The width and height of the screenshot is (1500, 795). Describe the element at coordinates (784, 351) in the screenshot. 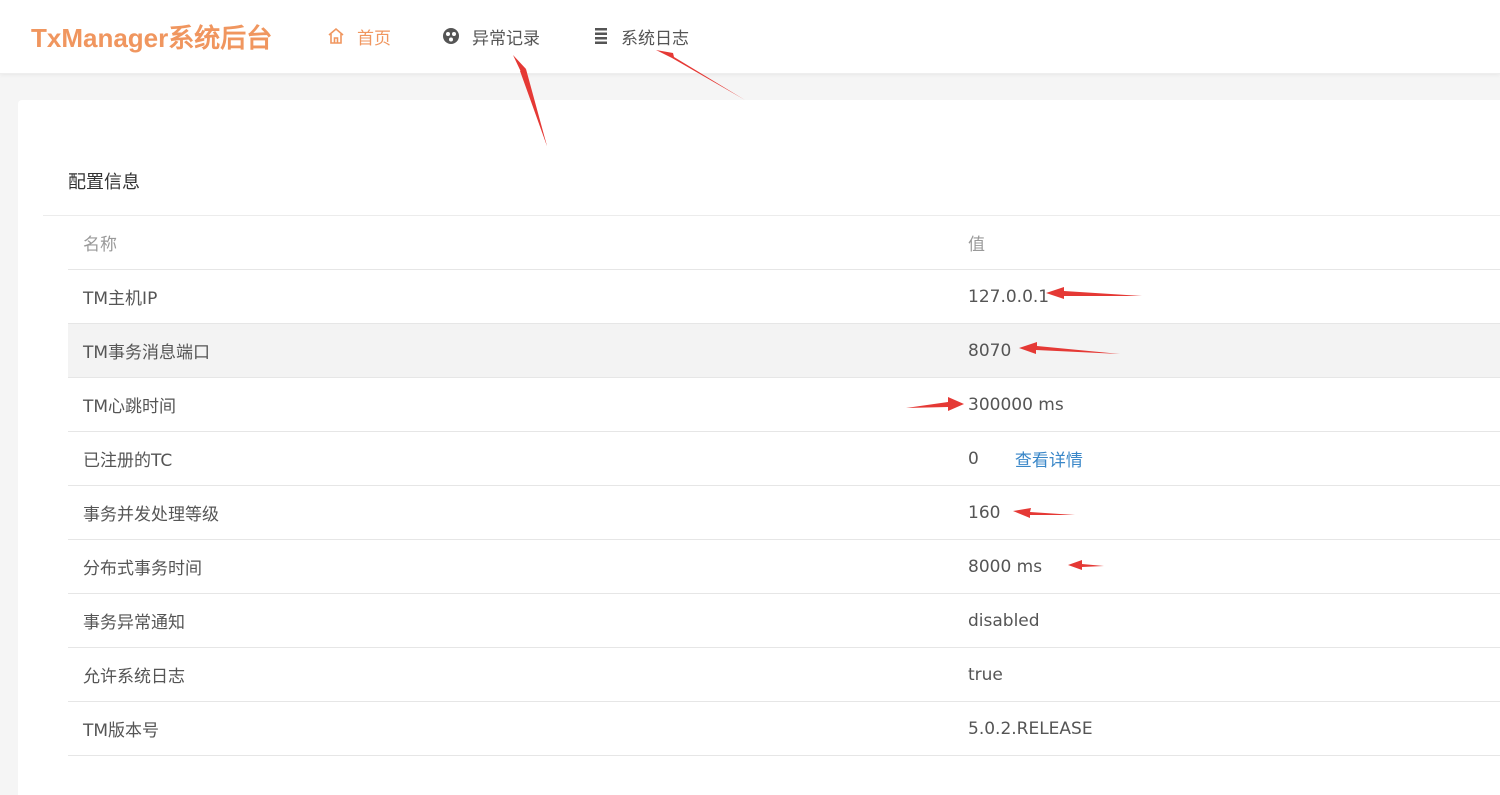

I see `table-row: TM事务消息端口 8070` at that location.